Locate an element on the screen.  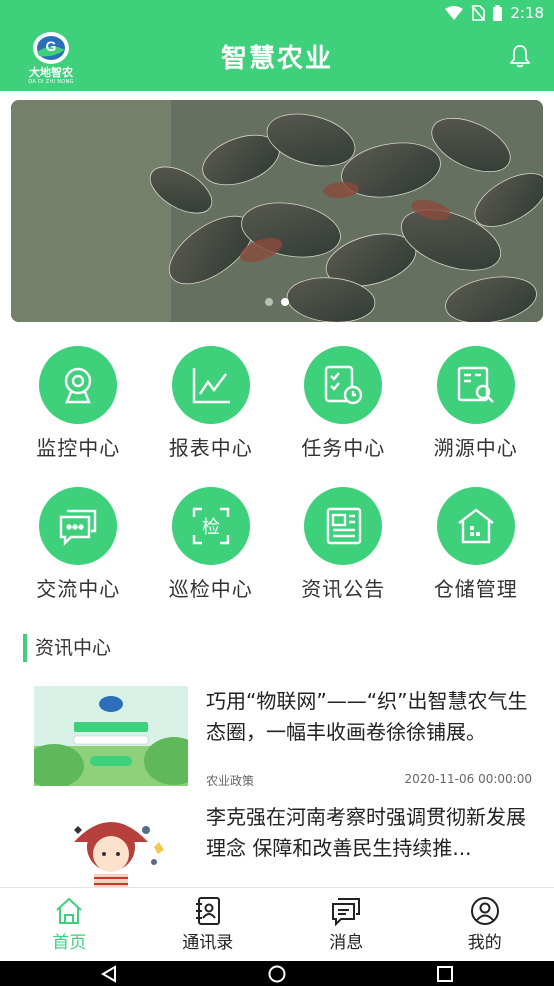
news-category: 农业政策 is located at coordinates (230, 781).